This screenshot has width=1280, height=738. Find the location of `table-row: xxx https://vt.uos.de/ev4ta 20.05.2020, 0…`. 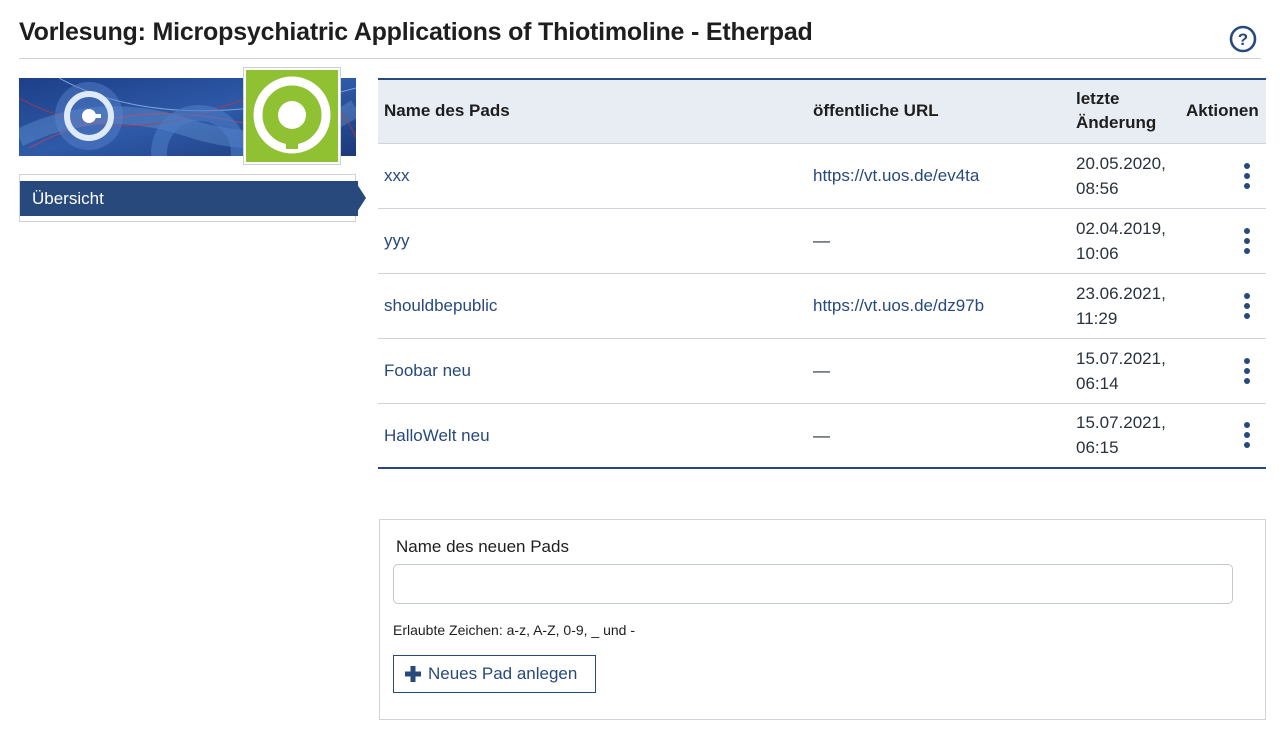

table-row: xxx https://vt.uos.de/ev4ta 20.05.2020, 0… is located at coordinates (822, 175).